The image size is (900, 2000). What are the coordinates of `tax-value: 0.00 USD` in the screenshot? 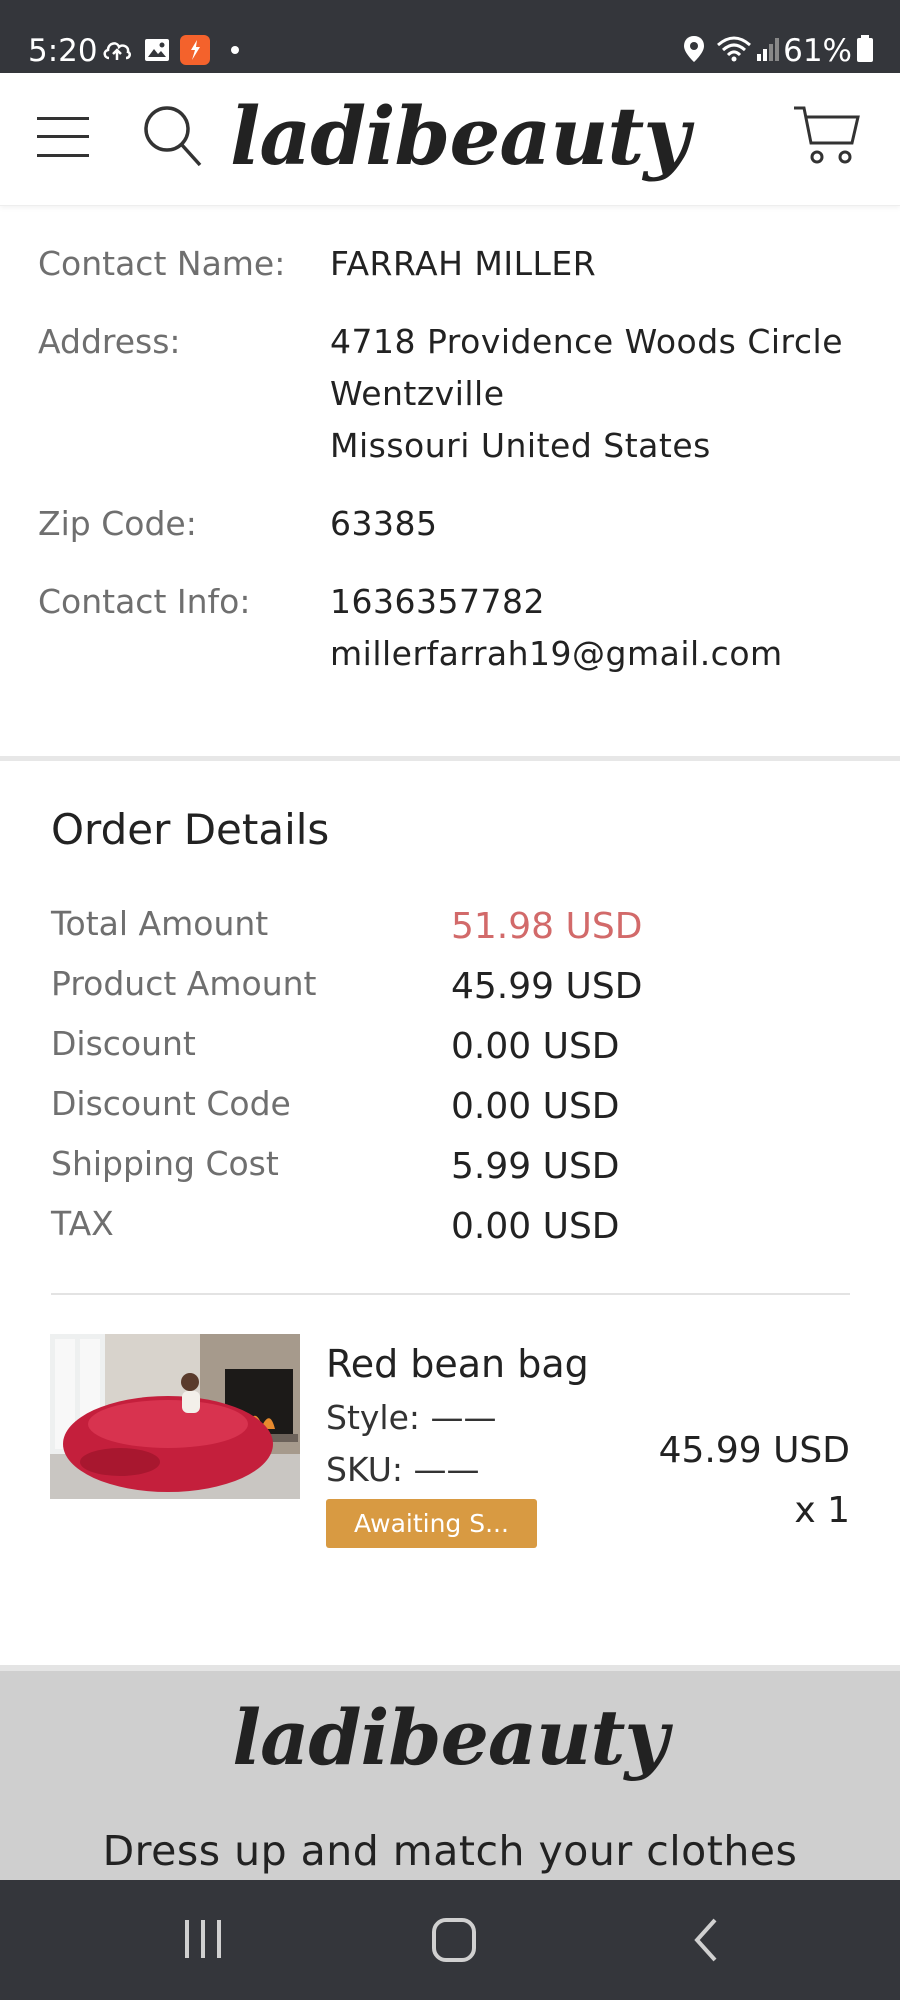 It's located at (535, 1226).